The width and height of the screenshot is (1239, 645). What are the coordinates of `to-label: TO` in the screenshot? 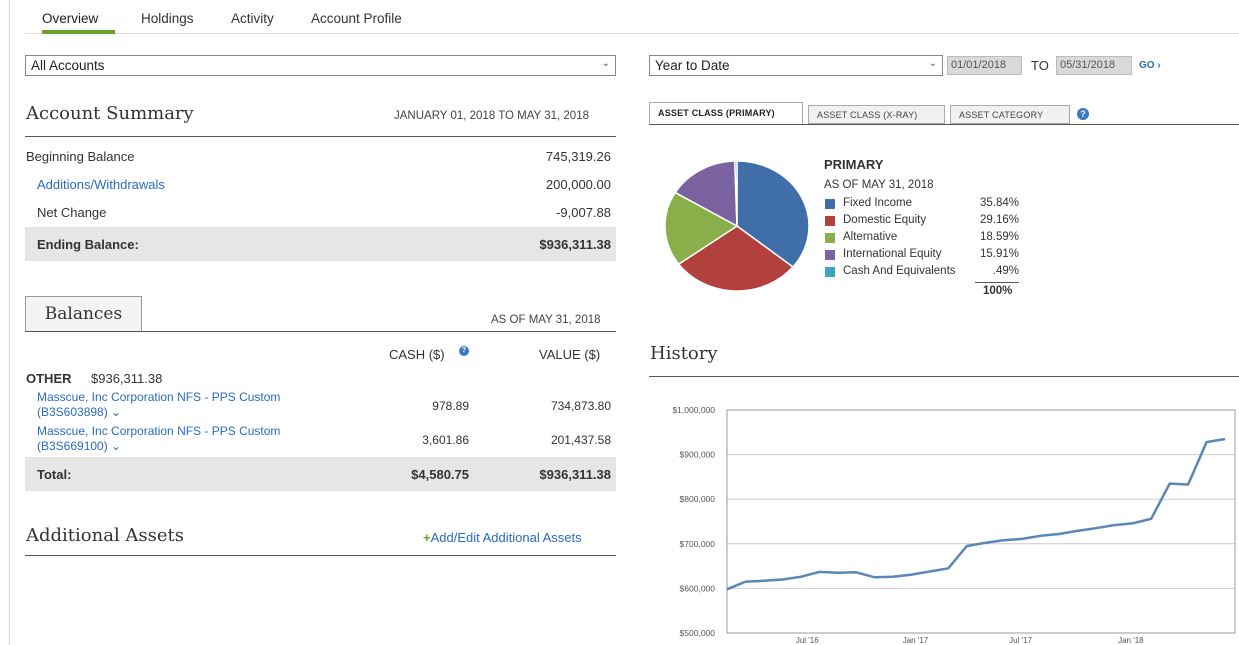 It's located at (1040, 65).